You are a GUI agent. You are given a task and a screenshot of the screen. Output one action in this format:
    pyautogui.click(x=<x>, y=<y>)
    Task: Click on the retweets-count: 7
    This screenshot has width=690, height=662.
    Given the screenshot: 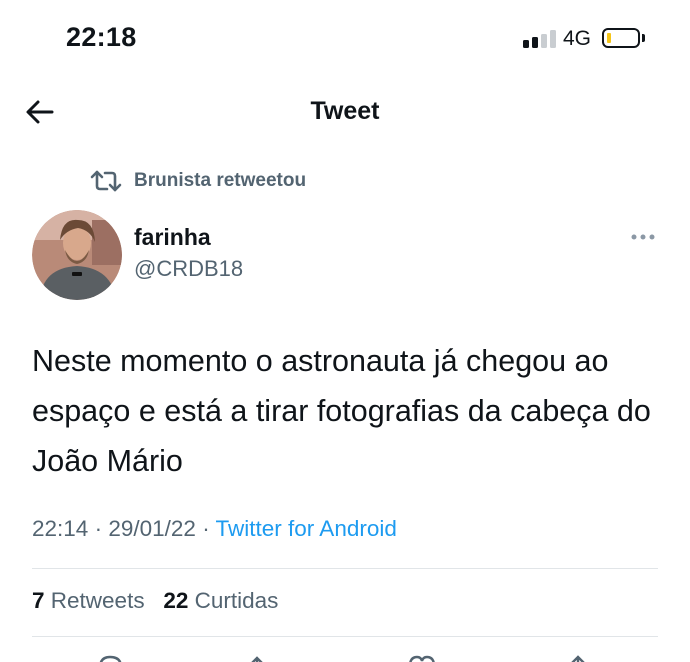 What is the action you would take?
    pyautogui.click(x=38, y=600)
    